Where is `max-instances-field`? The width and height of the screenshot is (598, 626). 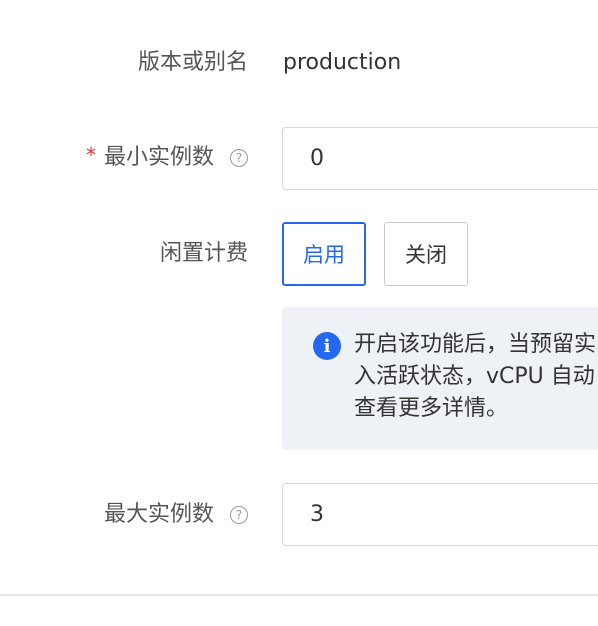 max-instances-field is located at coordinates (440, 514).